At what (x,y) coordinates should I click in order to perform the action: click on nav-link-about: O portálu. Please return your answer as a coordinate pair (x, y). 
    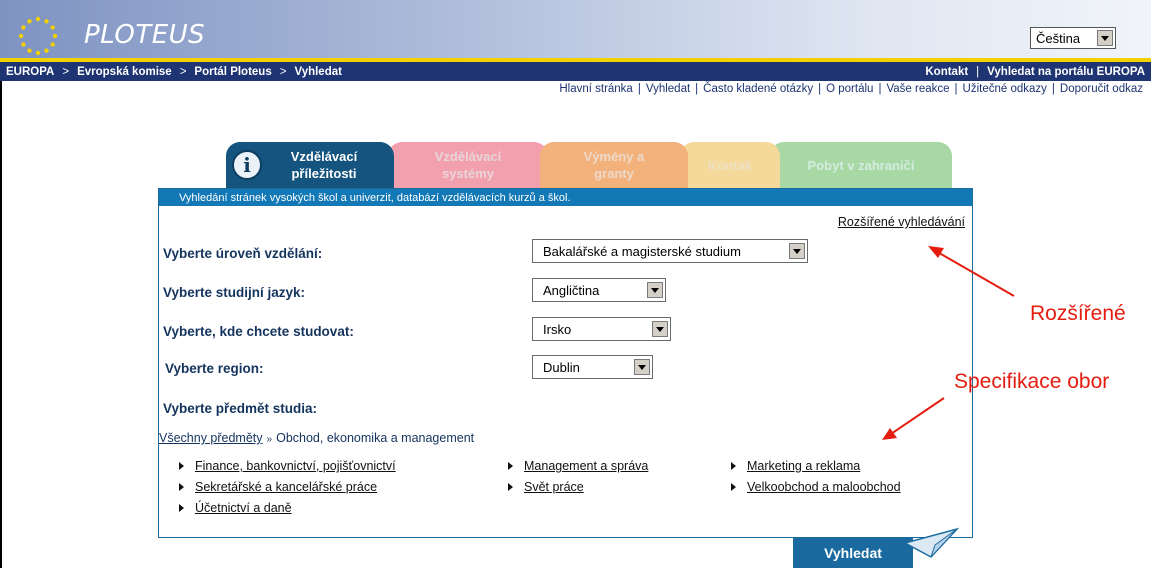
    Looking at the image, I should click on (849, 89).